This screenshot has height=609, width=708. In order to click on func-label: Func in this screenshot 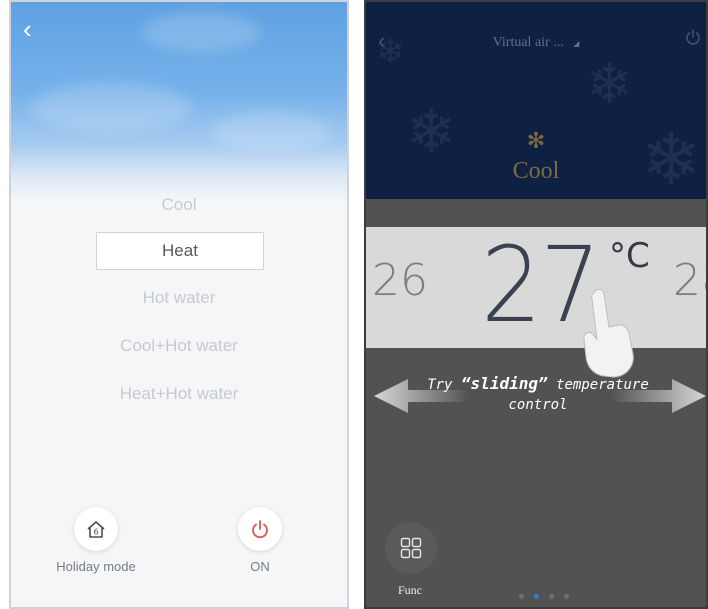, I will do `click(410, 590)`.